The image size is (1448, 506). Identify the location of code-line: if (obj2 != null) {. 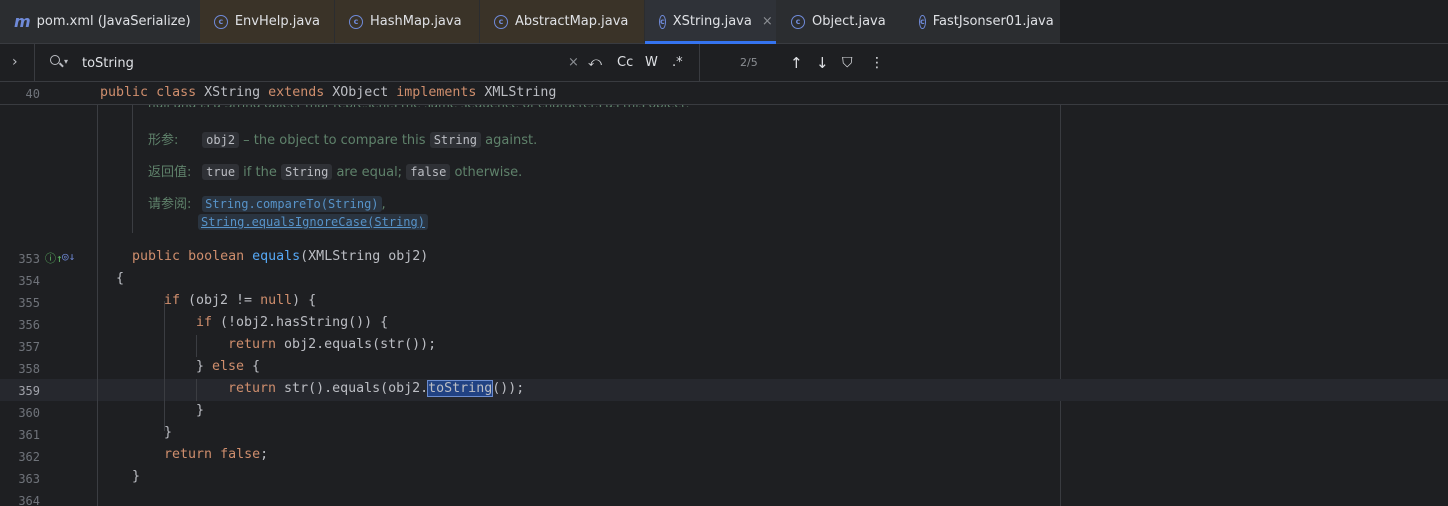
(240, 300).